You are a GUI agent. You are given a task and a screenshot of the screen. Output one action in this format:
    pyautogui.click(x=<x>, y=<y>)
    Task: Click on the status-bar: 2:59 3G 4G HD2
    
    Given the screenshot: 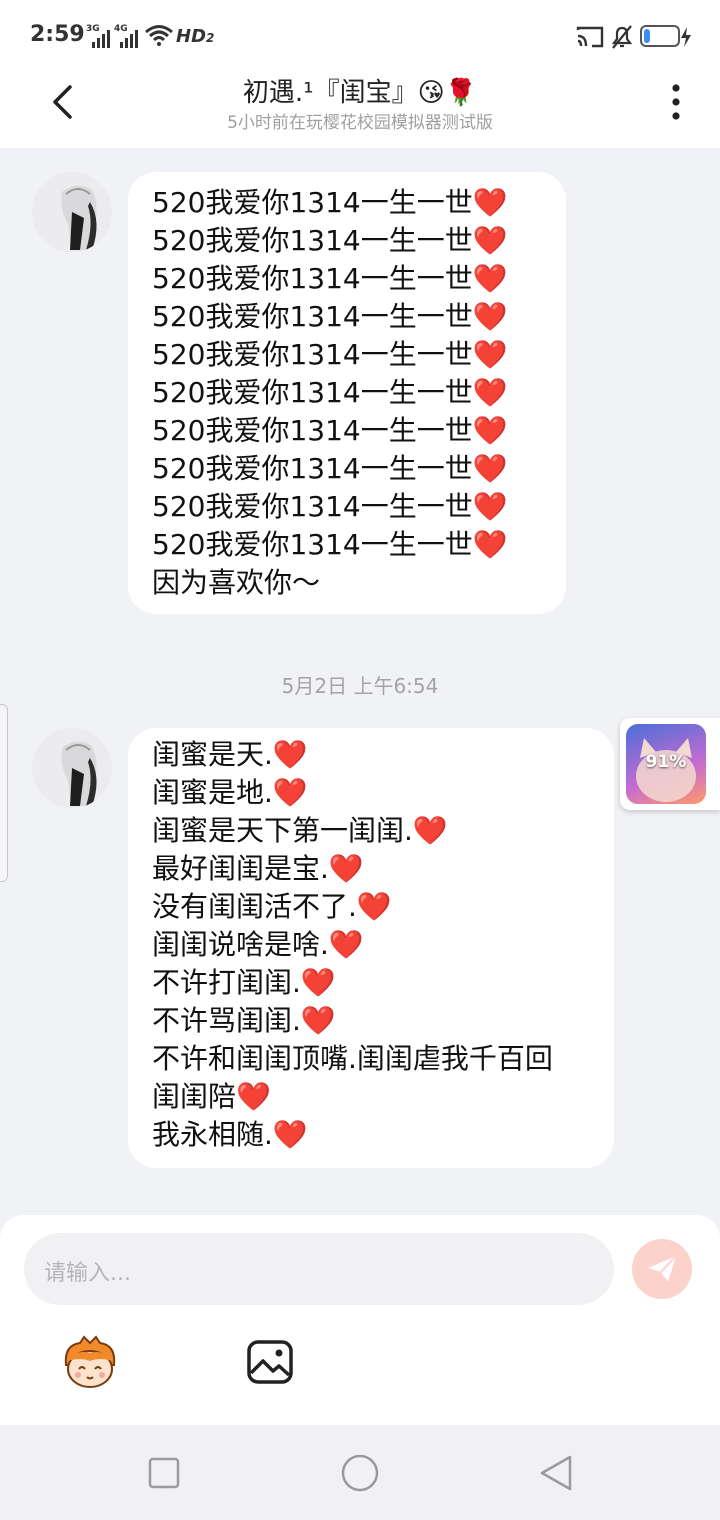 What is the action you would take?
    pyautogui.click(x=360, y=36)
    